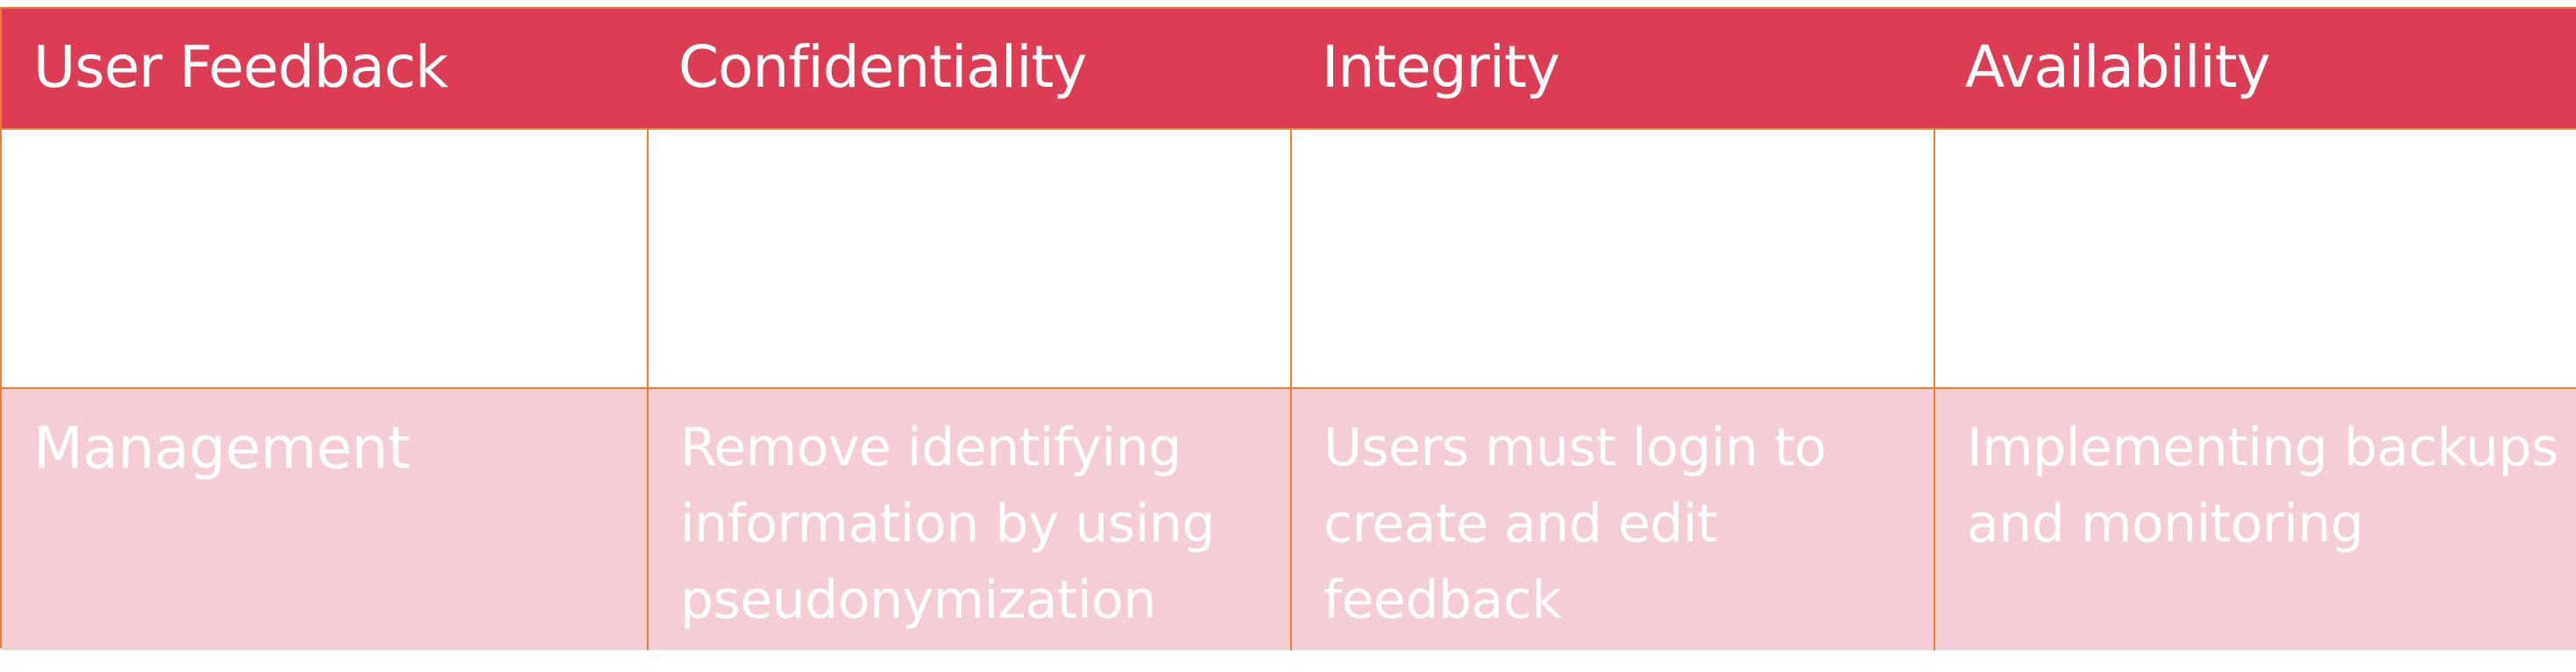 The image size is (2576, 672). I want to click on header-user-feedback: User Feedback, so click(324, 68).